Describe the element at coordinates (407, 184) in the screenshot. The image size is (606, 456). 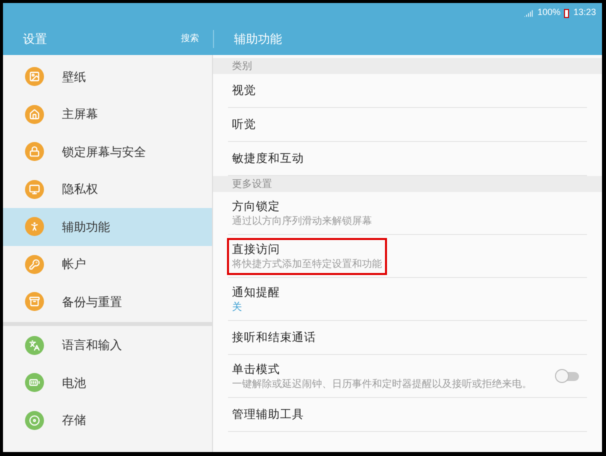
I see `section-header: 更多设置` at that location.